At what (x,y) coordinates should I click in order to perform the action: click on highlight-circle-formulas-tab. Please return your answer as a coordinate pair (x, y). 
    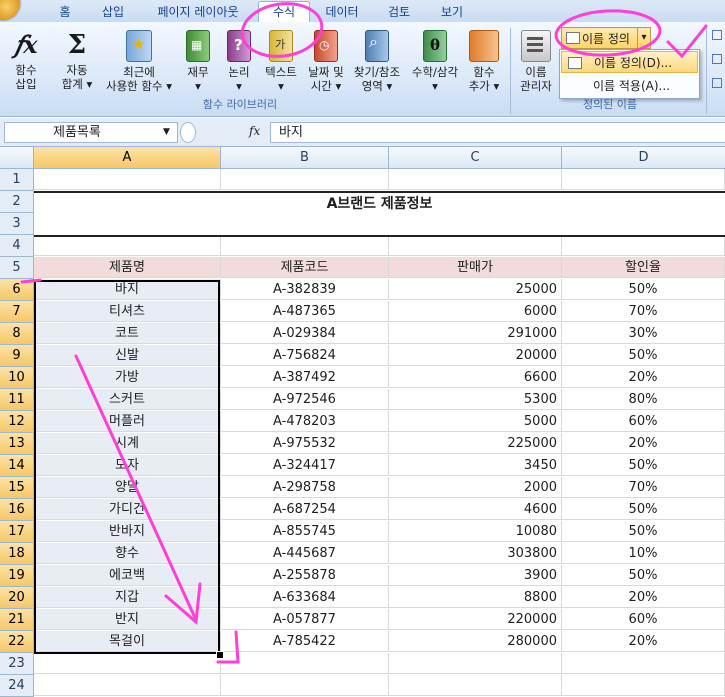
    Looking at the image, I should click on (282, 30).